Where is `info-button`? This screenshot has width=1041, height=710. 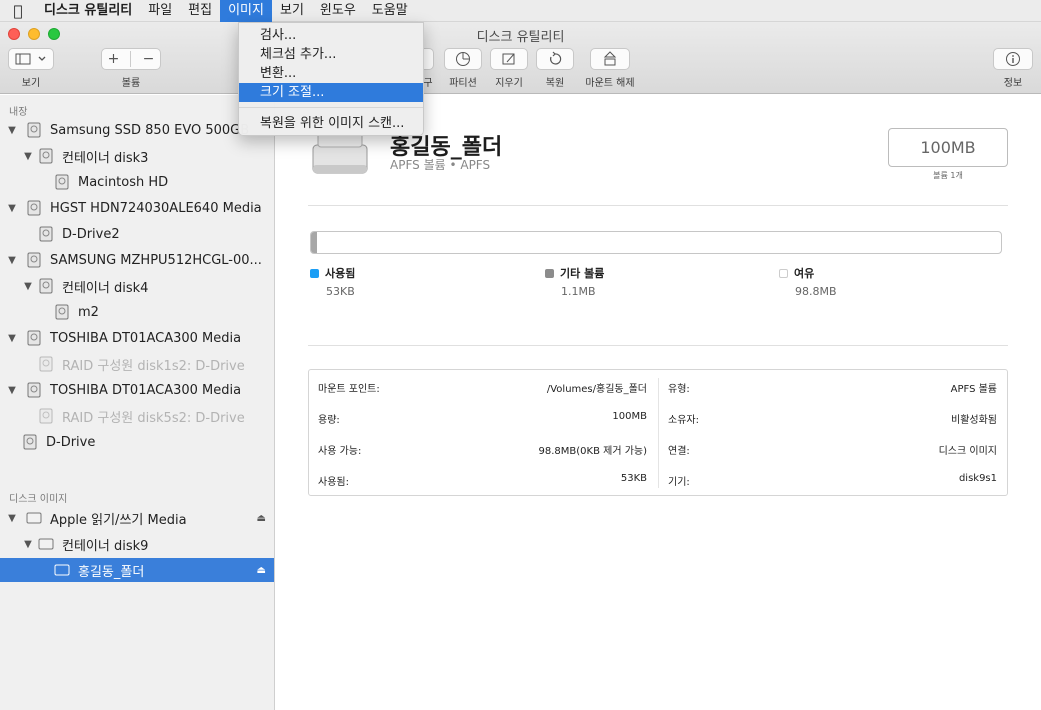 info-button is located at coordinates (1013, 59).